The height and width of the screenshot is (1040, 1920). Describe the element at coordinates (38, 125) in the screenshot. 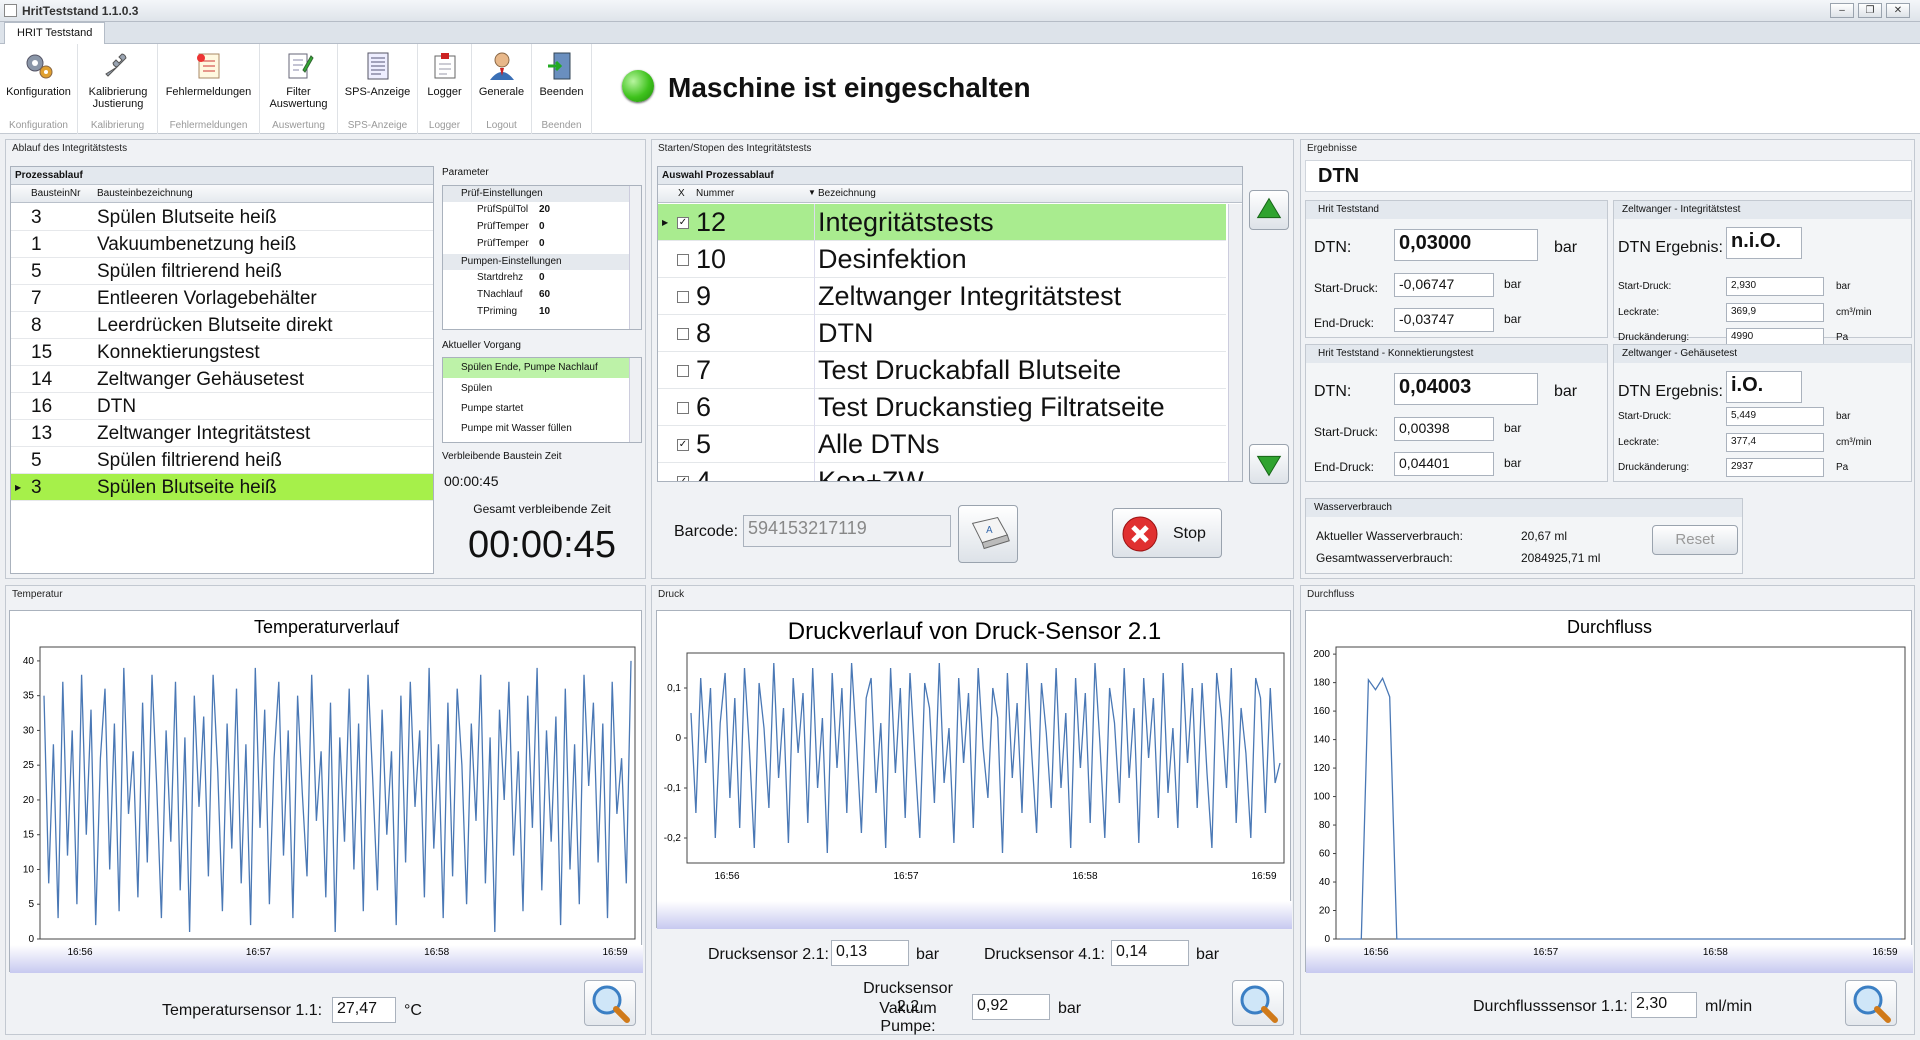

I see `ribbon-caption: Konfiguration` at that location.